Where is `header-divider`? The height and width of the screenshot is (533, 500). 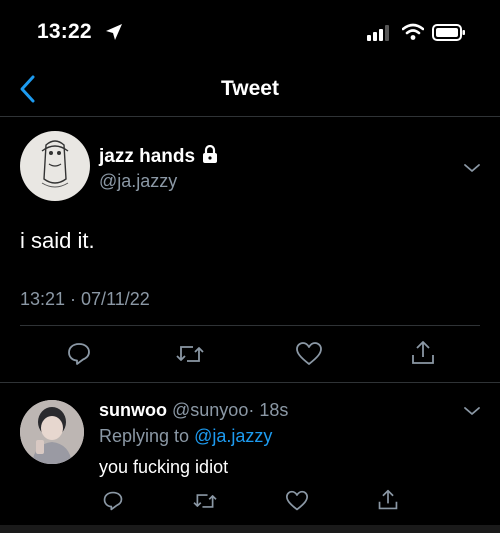
header-divider is located at coordinates (250, 116).